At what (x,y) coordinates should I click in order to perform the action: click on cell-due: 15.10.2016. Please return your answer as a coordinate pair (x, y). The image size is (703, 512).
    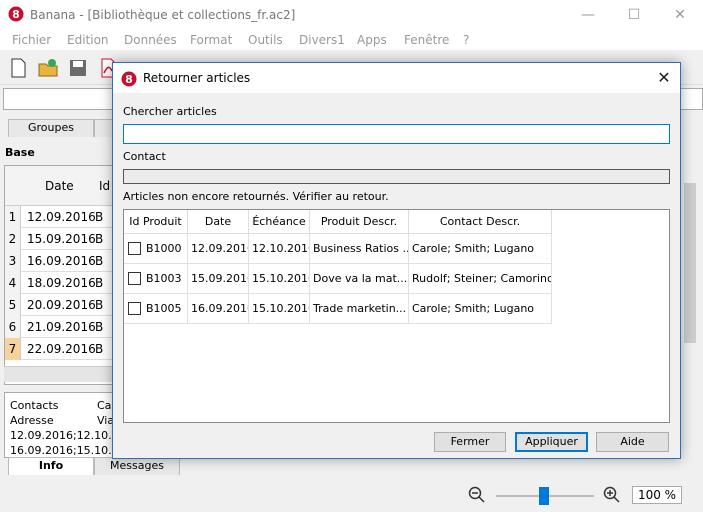
    Looking at the image, I should click on (279, 279).